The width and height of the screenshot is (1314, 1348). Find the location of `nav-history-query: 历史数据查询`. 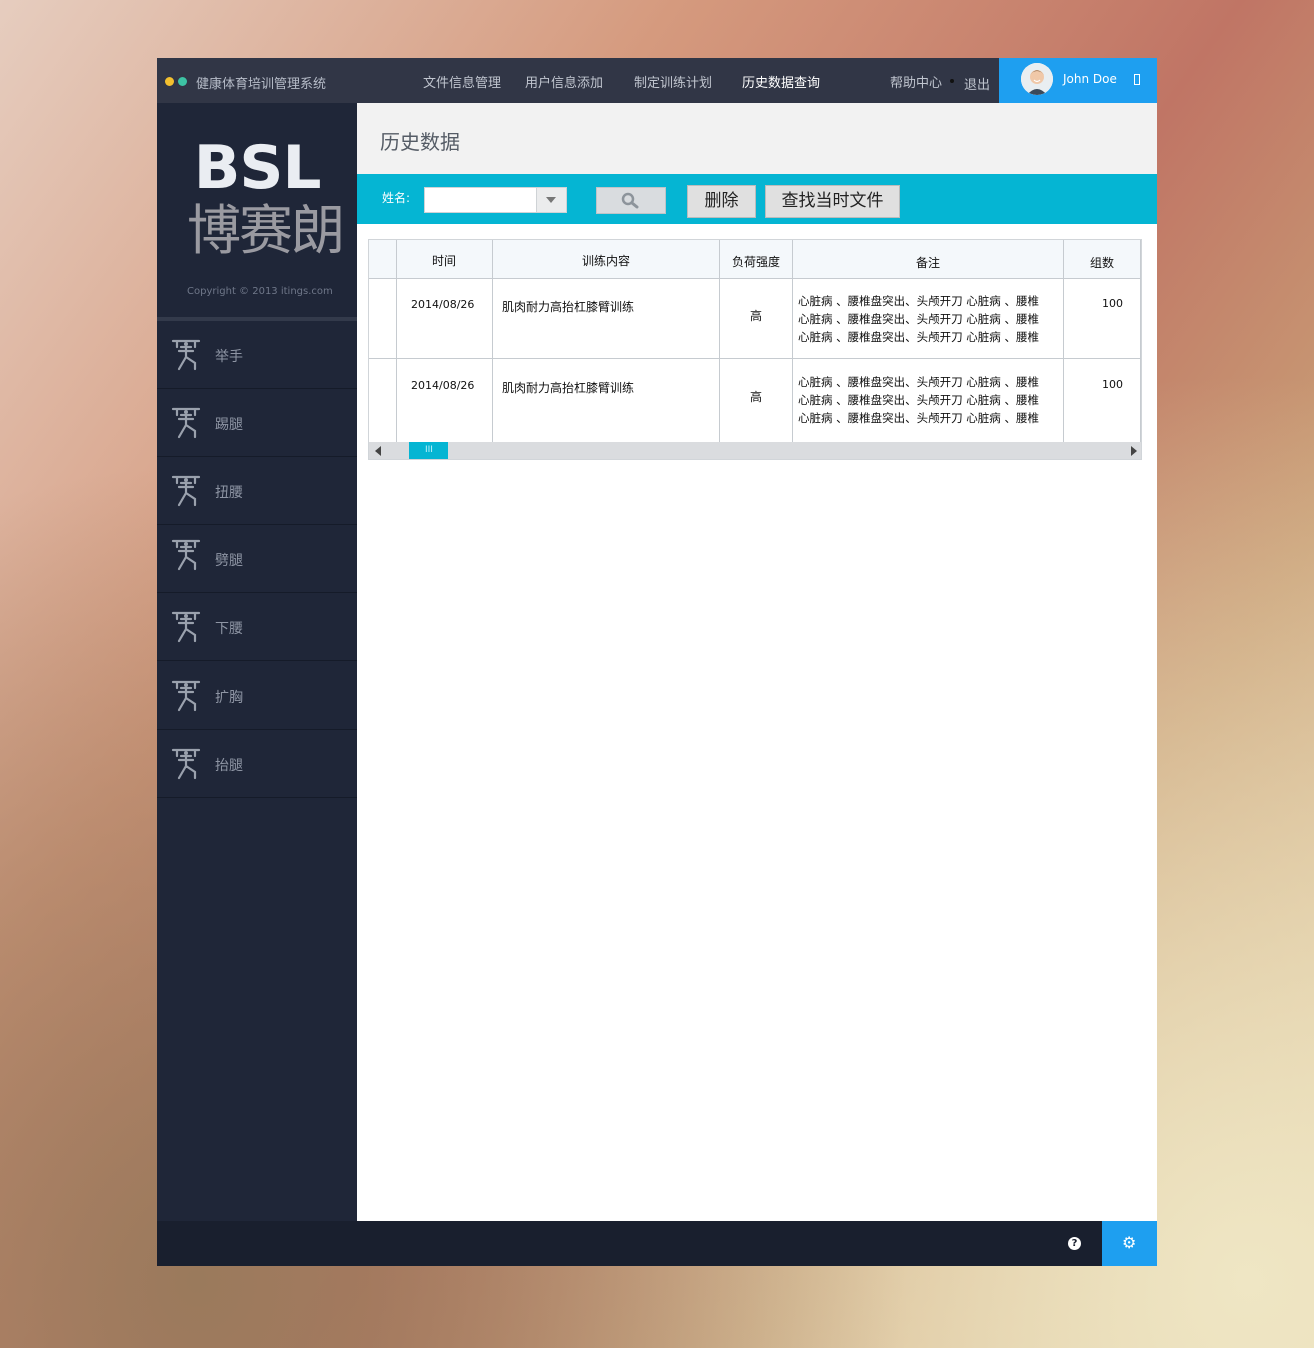

nav-history-query: 历史数据查询 is located at coordinates (781, 81).